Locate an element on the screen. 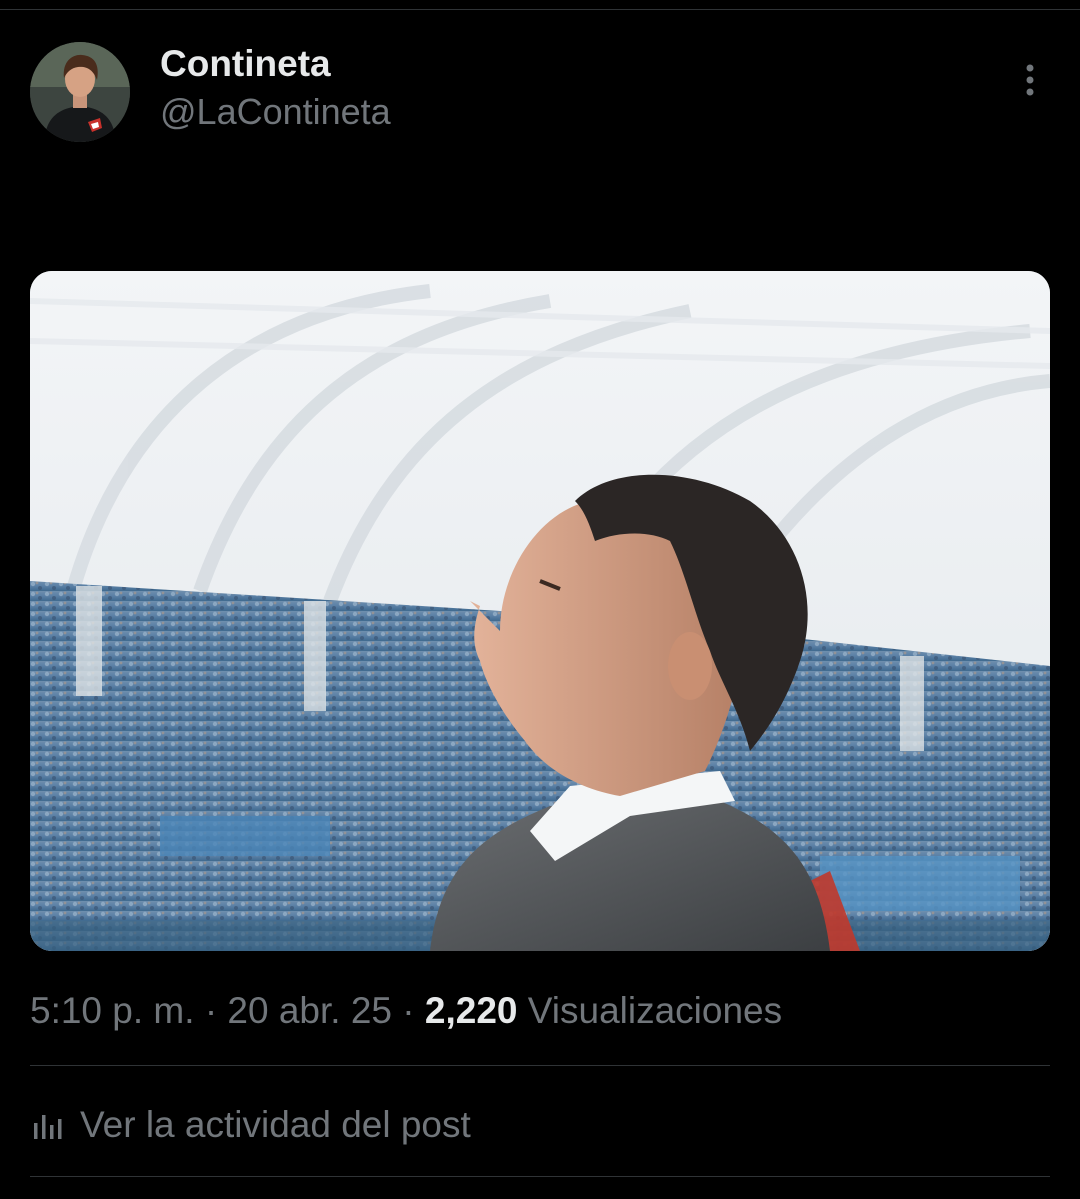 This screenshot has width=1080, height=1199. more-vertical-icon is located at coordinates (1030, 80).